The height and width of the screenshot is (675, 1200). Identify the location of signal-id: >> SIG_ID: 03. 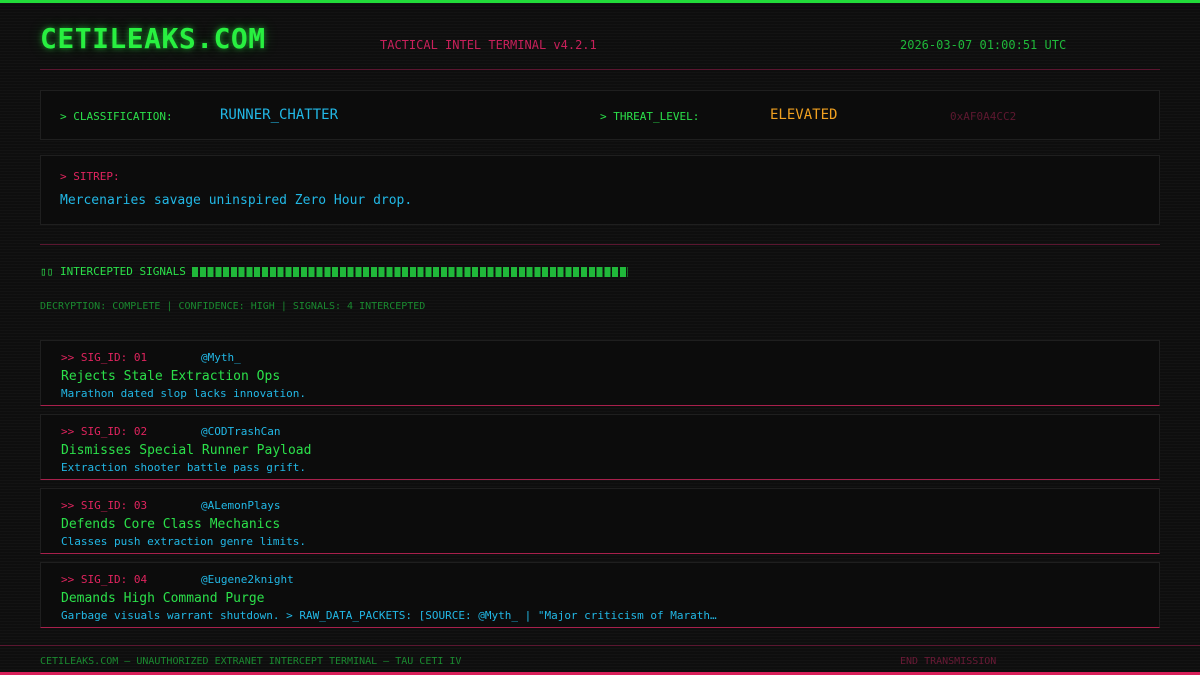
(104, 505).